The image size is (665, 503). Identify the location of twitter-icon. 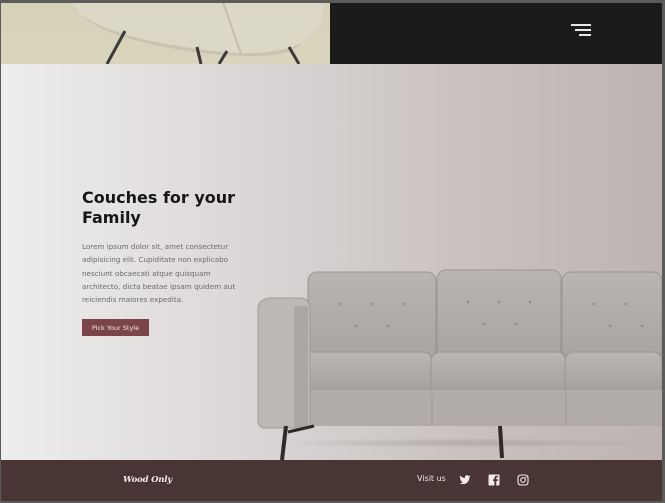
(465, 480).